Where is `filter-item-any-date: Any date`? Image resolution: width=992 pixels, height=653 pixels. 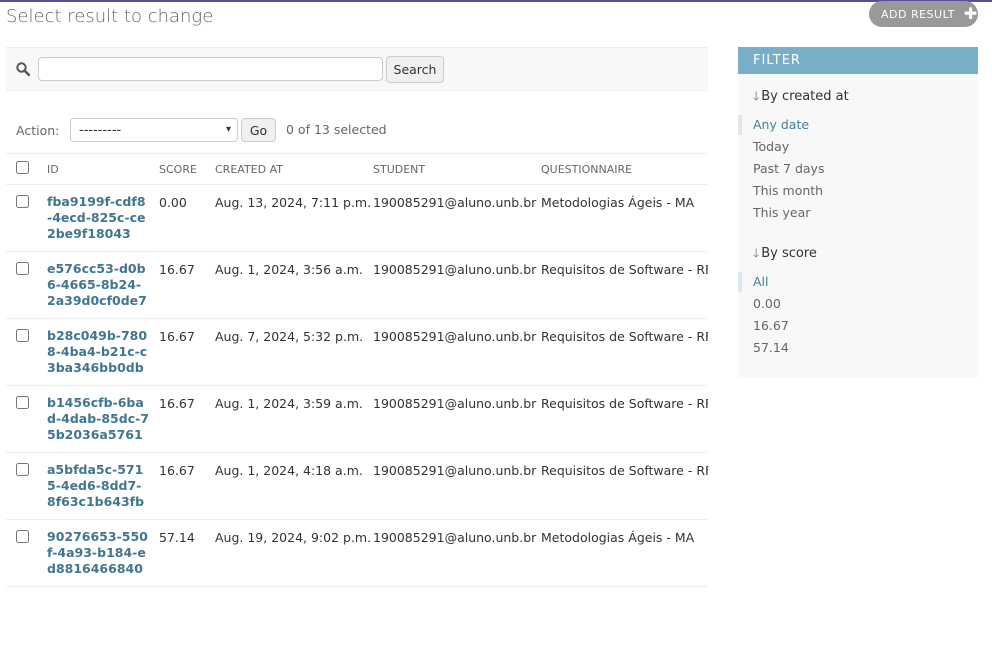
filter-item-any-date: Any date is located at coordinates (781, 124).